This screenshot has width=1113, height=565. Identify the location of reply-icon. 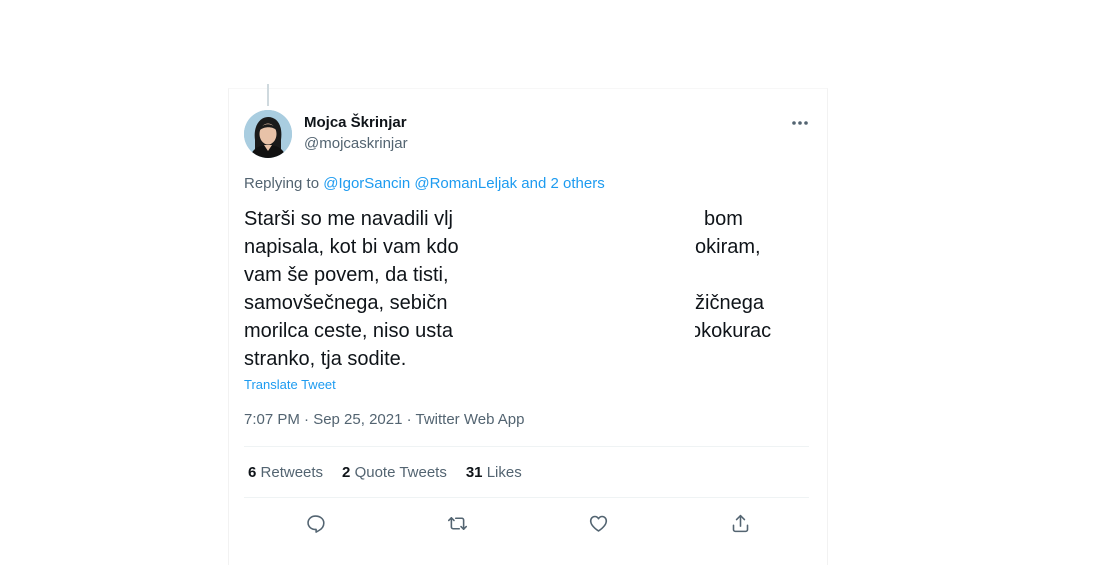
(315, 523).